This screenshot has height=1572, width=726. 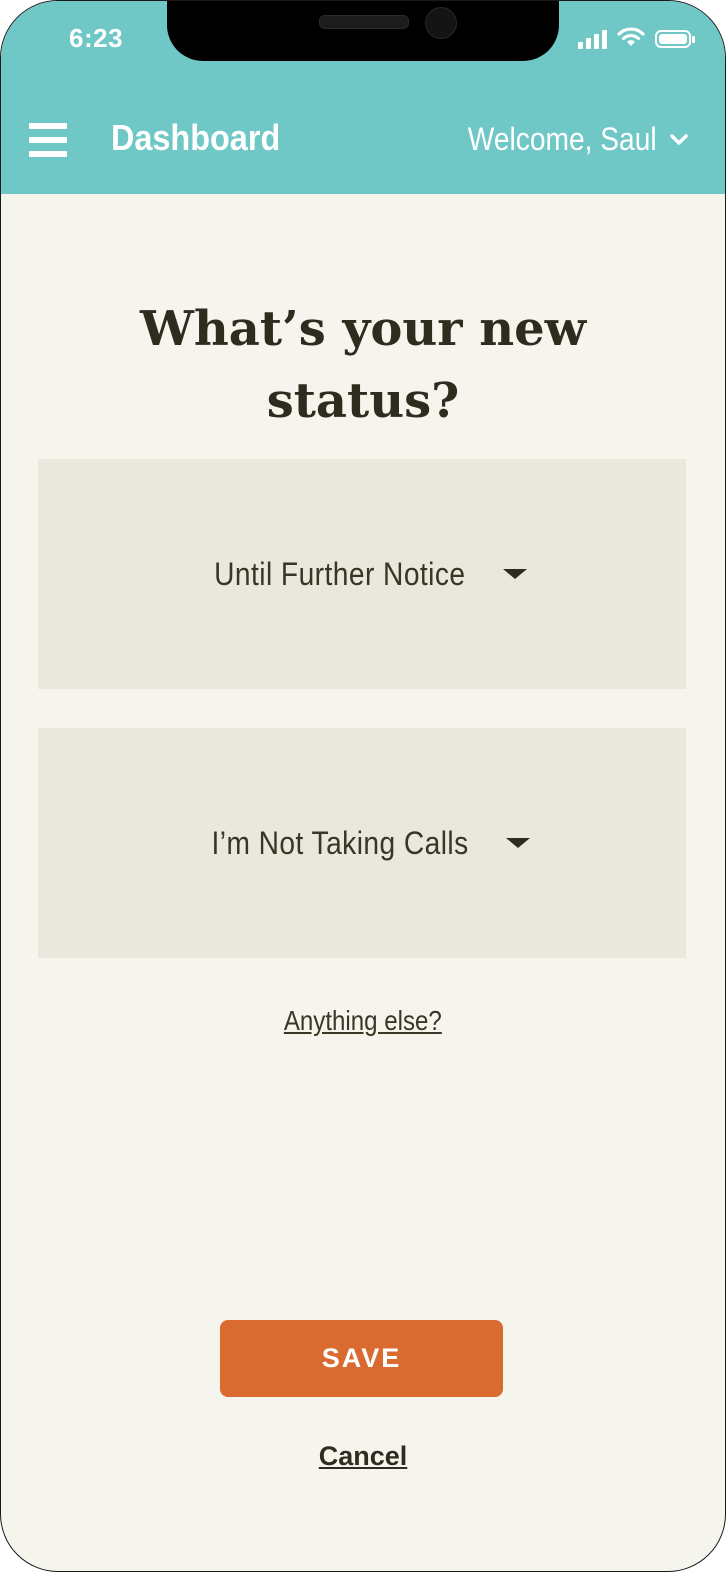 I want to click on page-title: Dashboard, so click(x=196, y=137).